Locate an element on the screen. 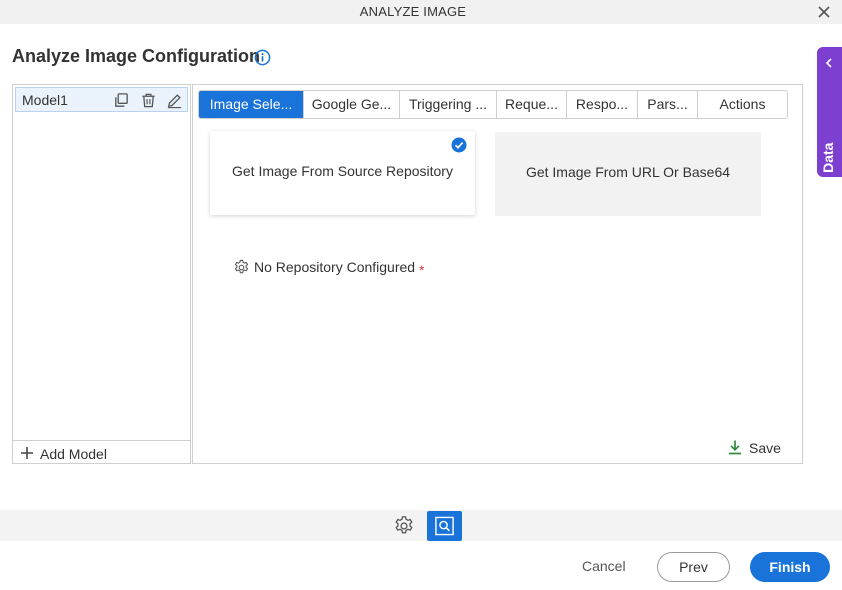  finish-button: Finish is located at coordinates (790, 567).